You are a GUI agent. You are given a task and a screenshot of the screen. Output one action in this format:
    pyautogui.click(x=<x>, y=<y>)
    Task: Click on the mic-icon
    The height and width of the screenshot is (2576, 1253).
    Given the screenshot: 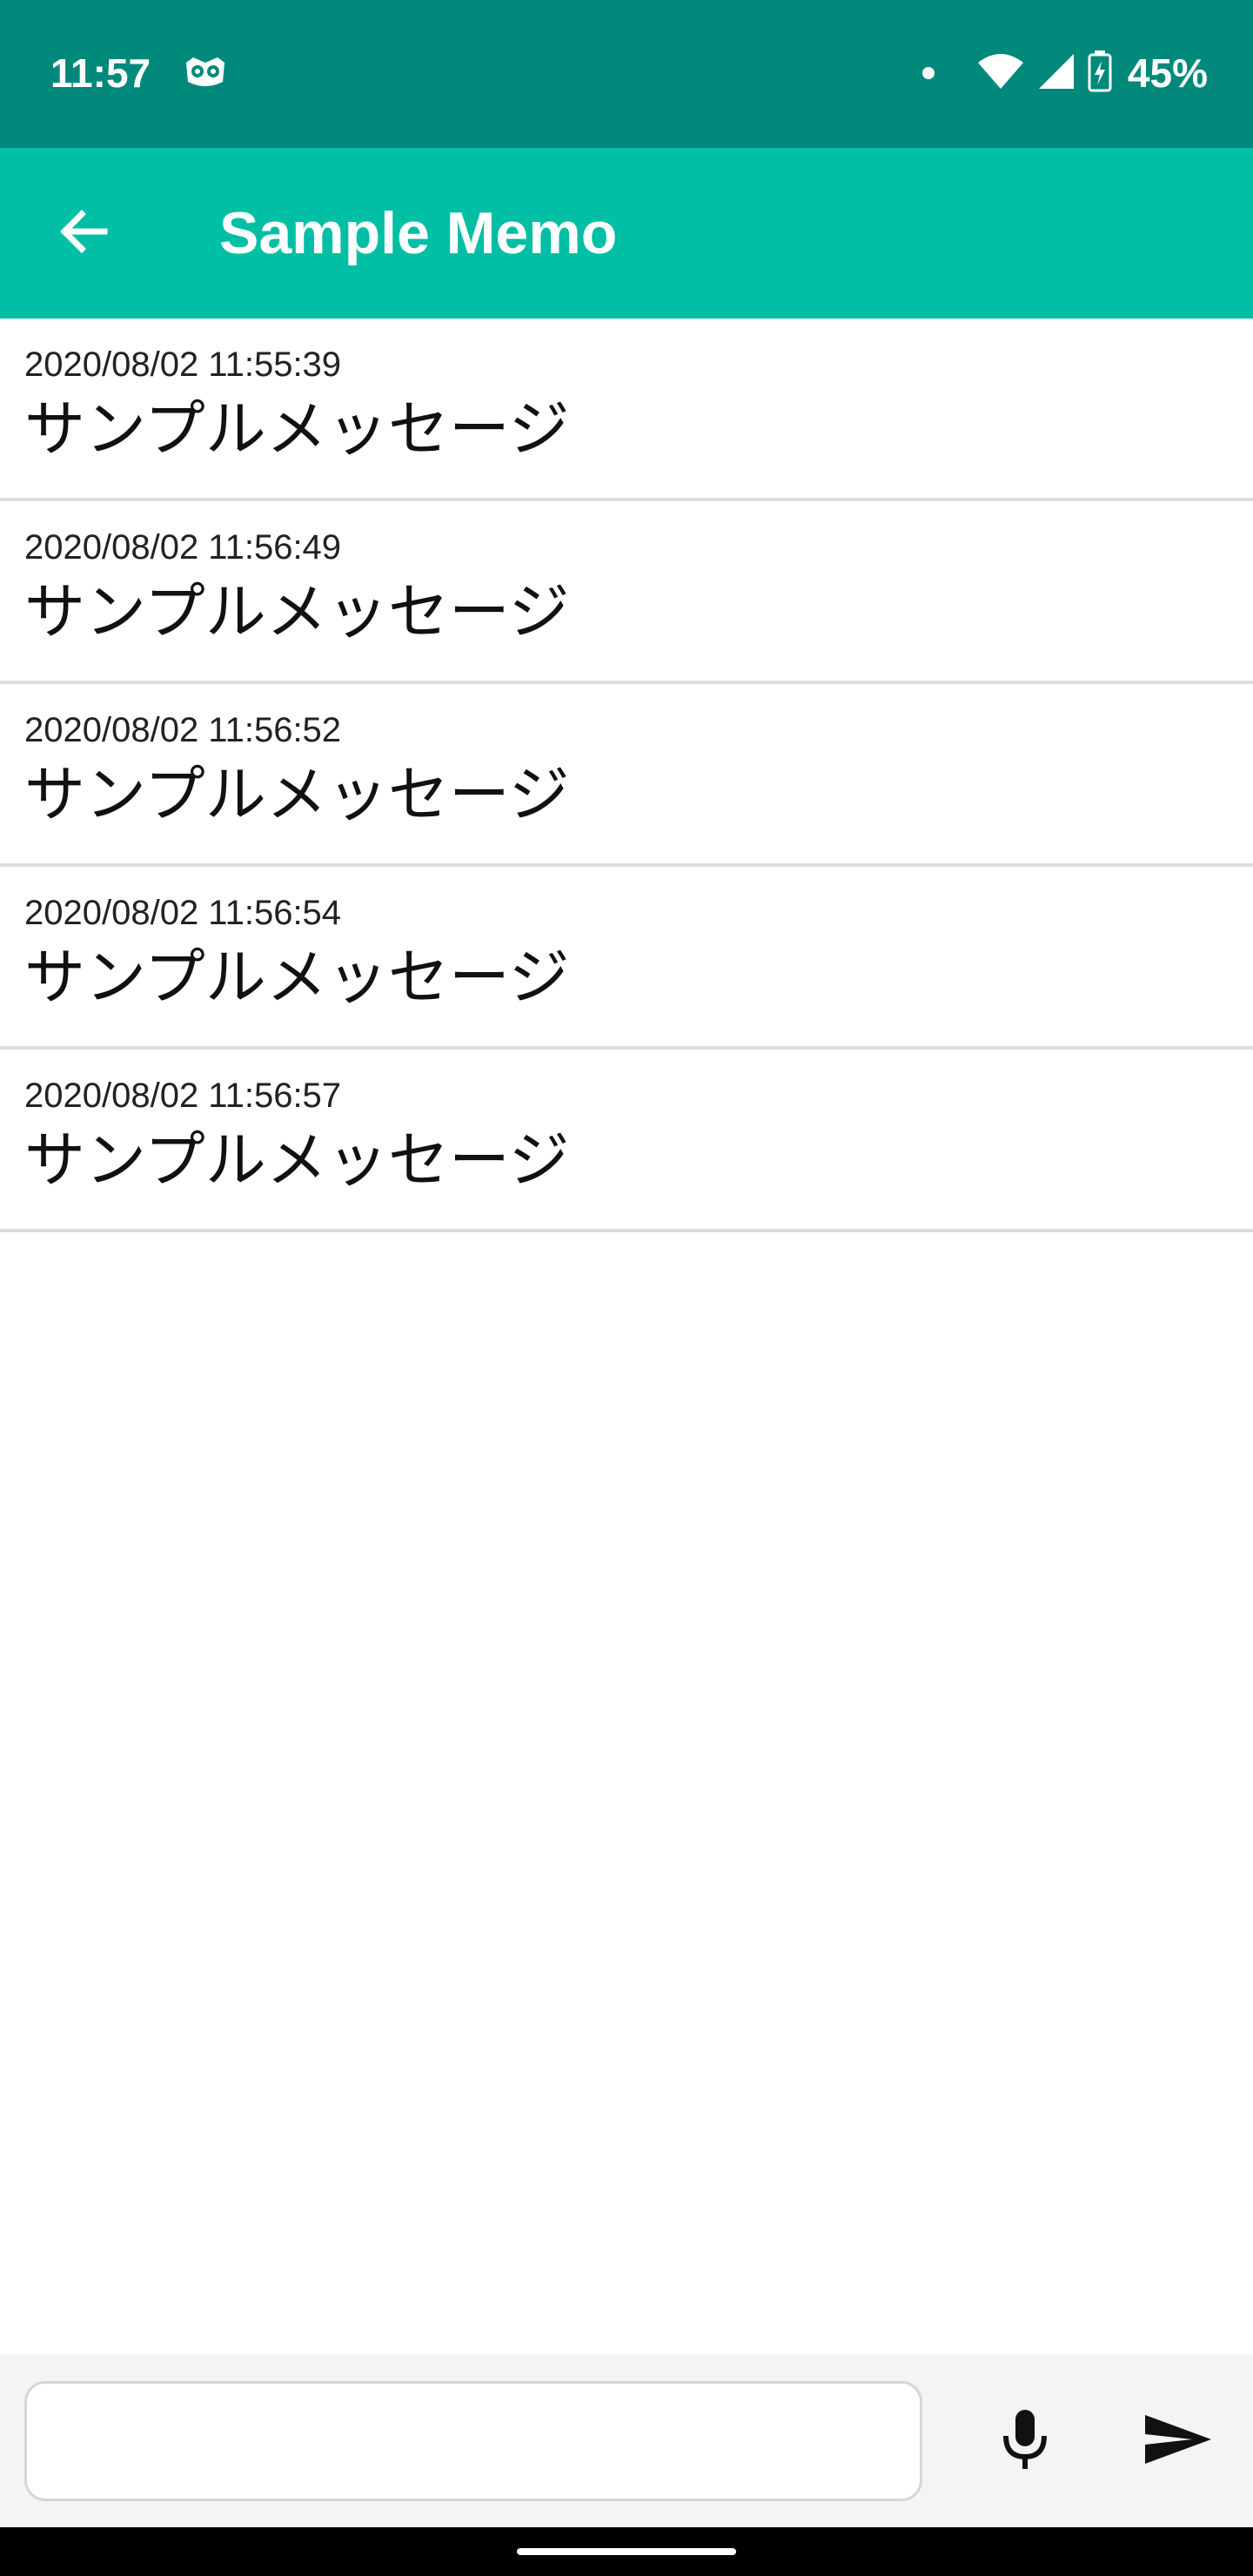 What is the action you would take?
    pyautogui.click(x=1025, y=2441)
    